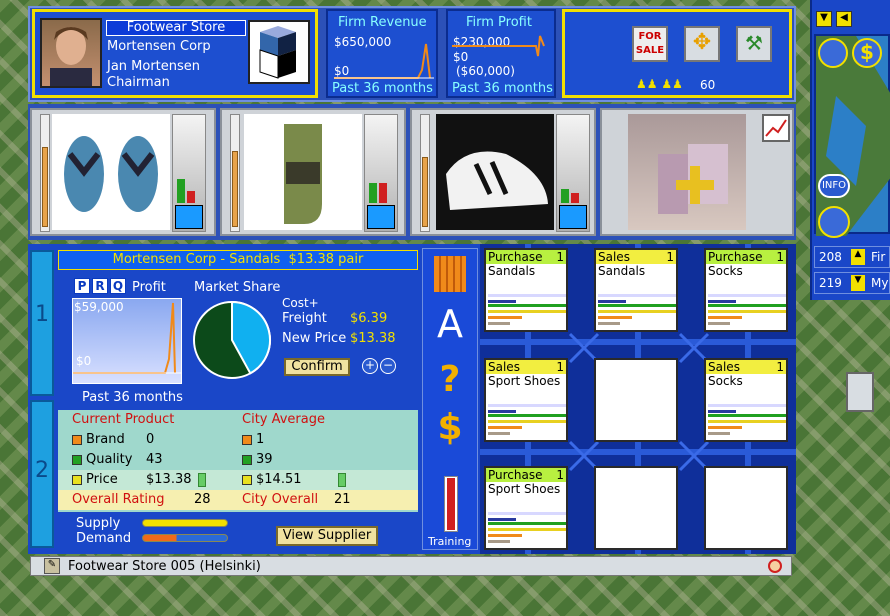 The image size is (890, 616). What do you see at coordinates (232, 340) in the screenshot?
I see `market-share-pie` at bounding box center [232, 340].